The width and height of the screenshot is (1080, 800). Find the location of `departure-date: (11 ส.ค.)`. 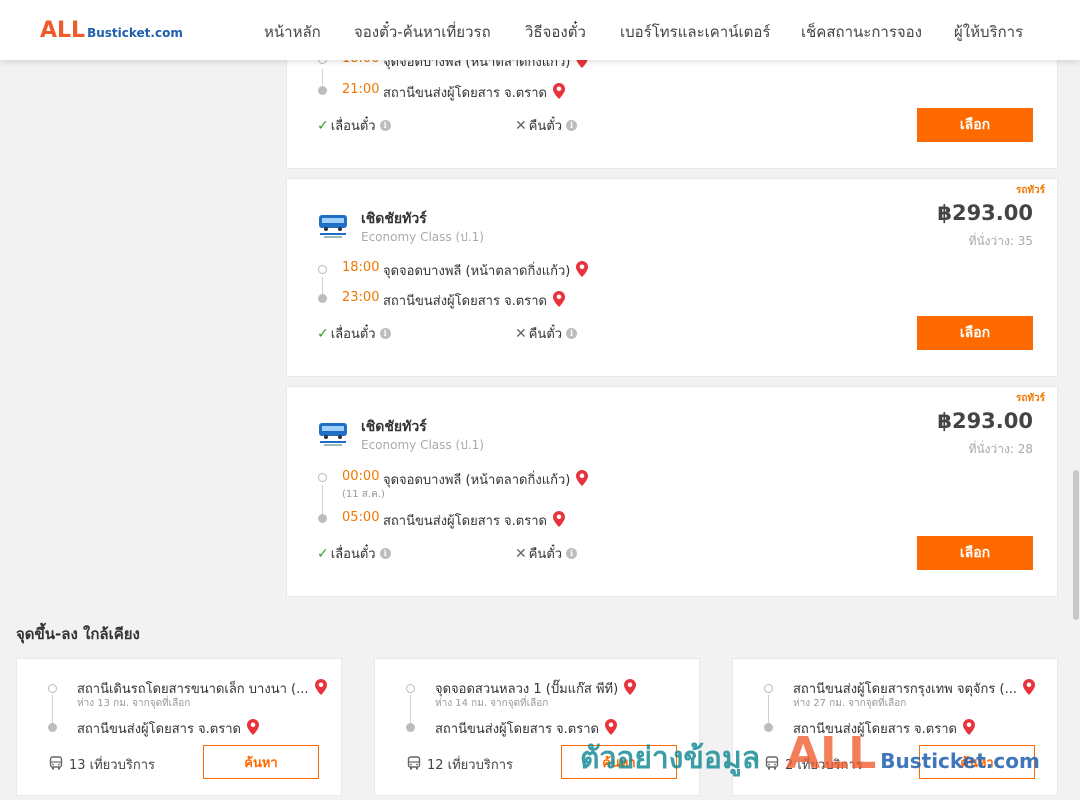

departure-date: (11 ส.ค.) is located at coordinates (363, 494).